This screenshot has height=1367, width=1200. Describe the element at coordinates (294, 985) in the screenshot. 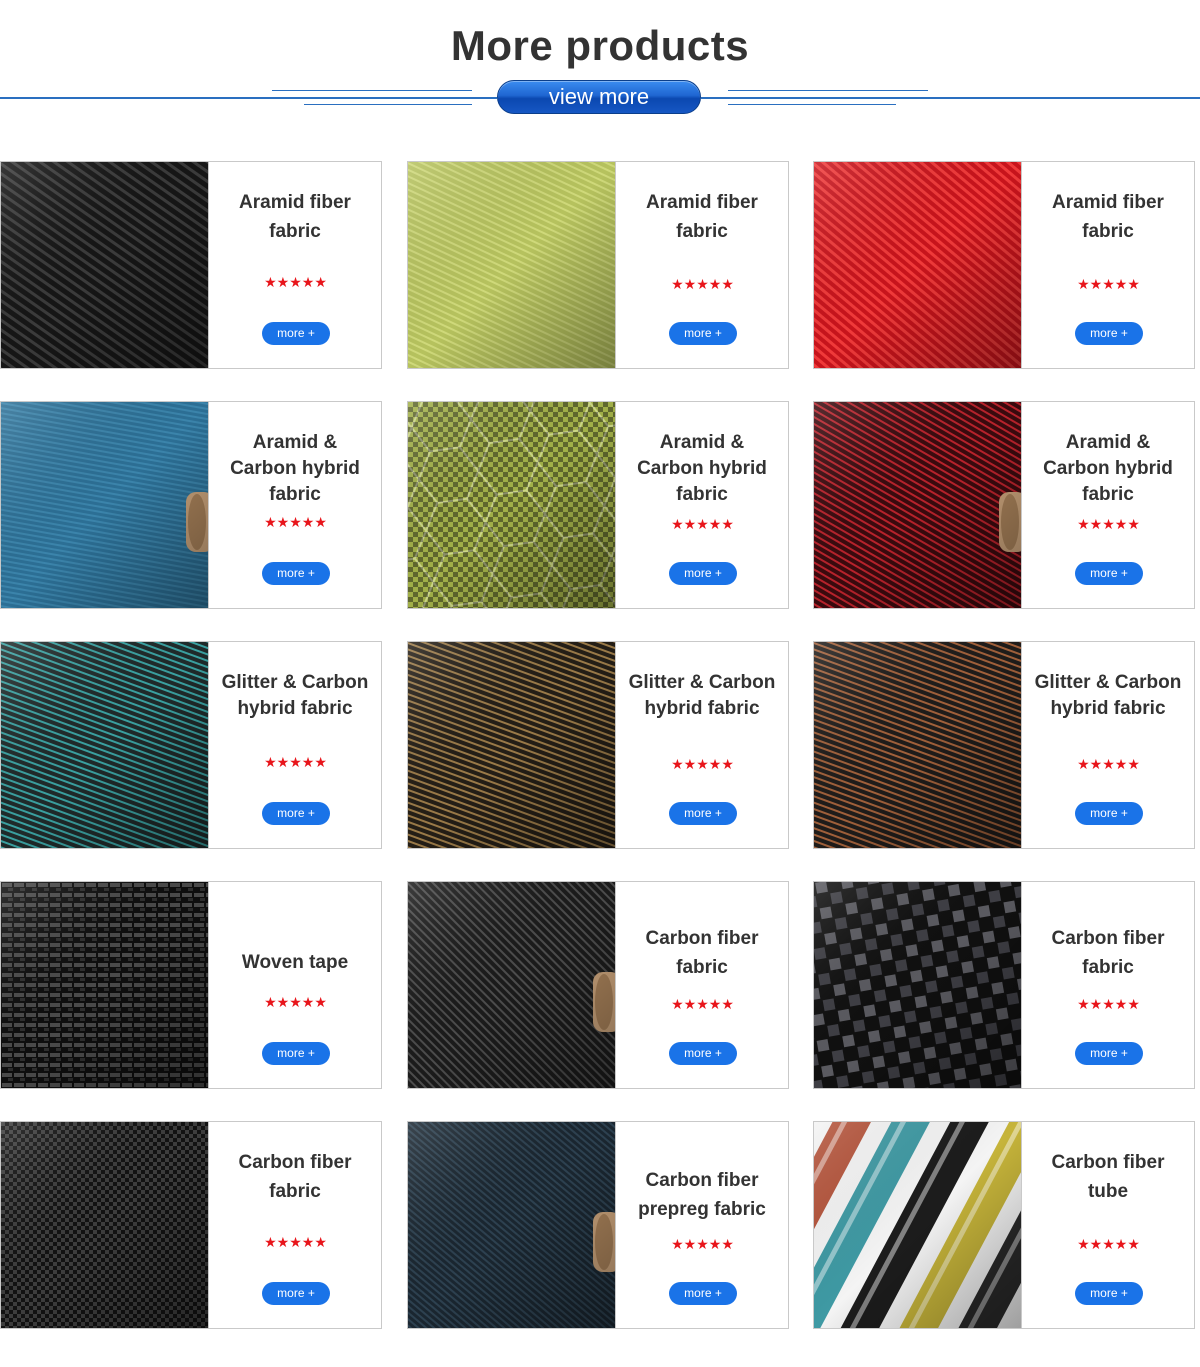

I see `product-info: Woven tape ★★★★★ more +` at that location.